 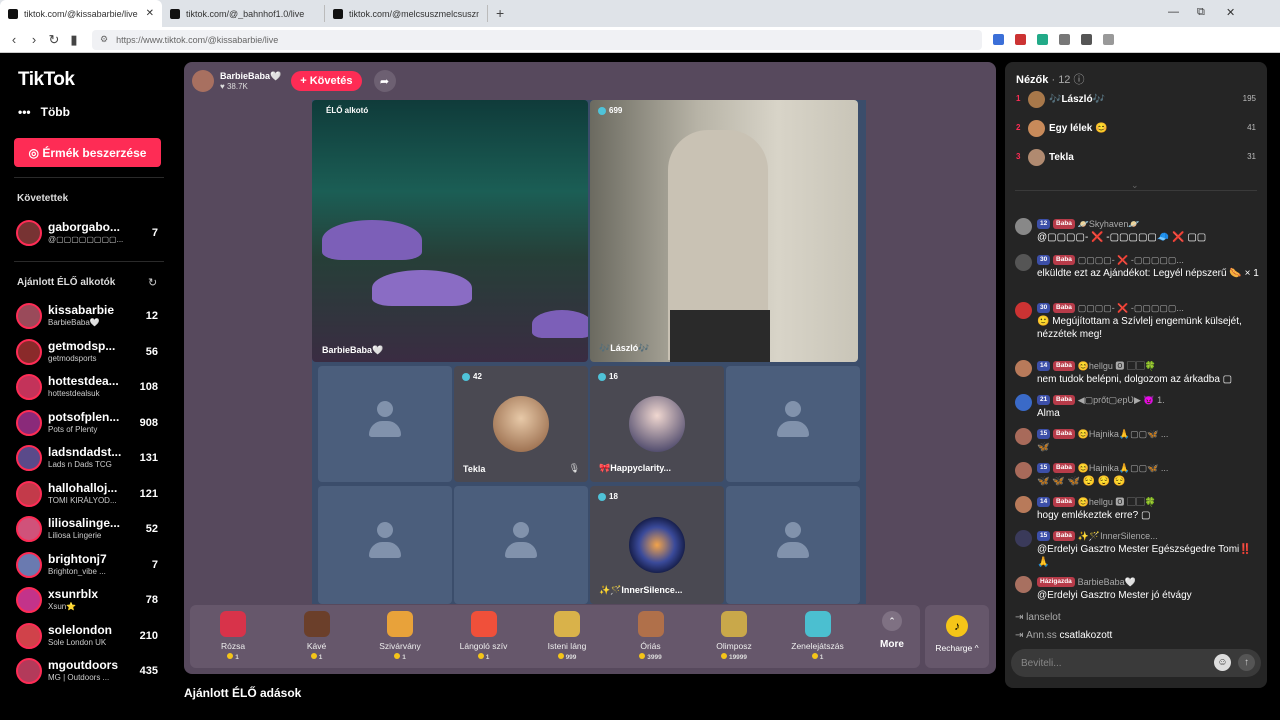 I want to click on chat-message: 15 Baba 😊Hajnika🙏▢▢🦋 ... 🦋, so click(x=1138, y=441).